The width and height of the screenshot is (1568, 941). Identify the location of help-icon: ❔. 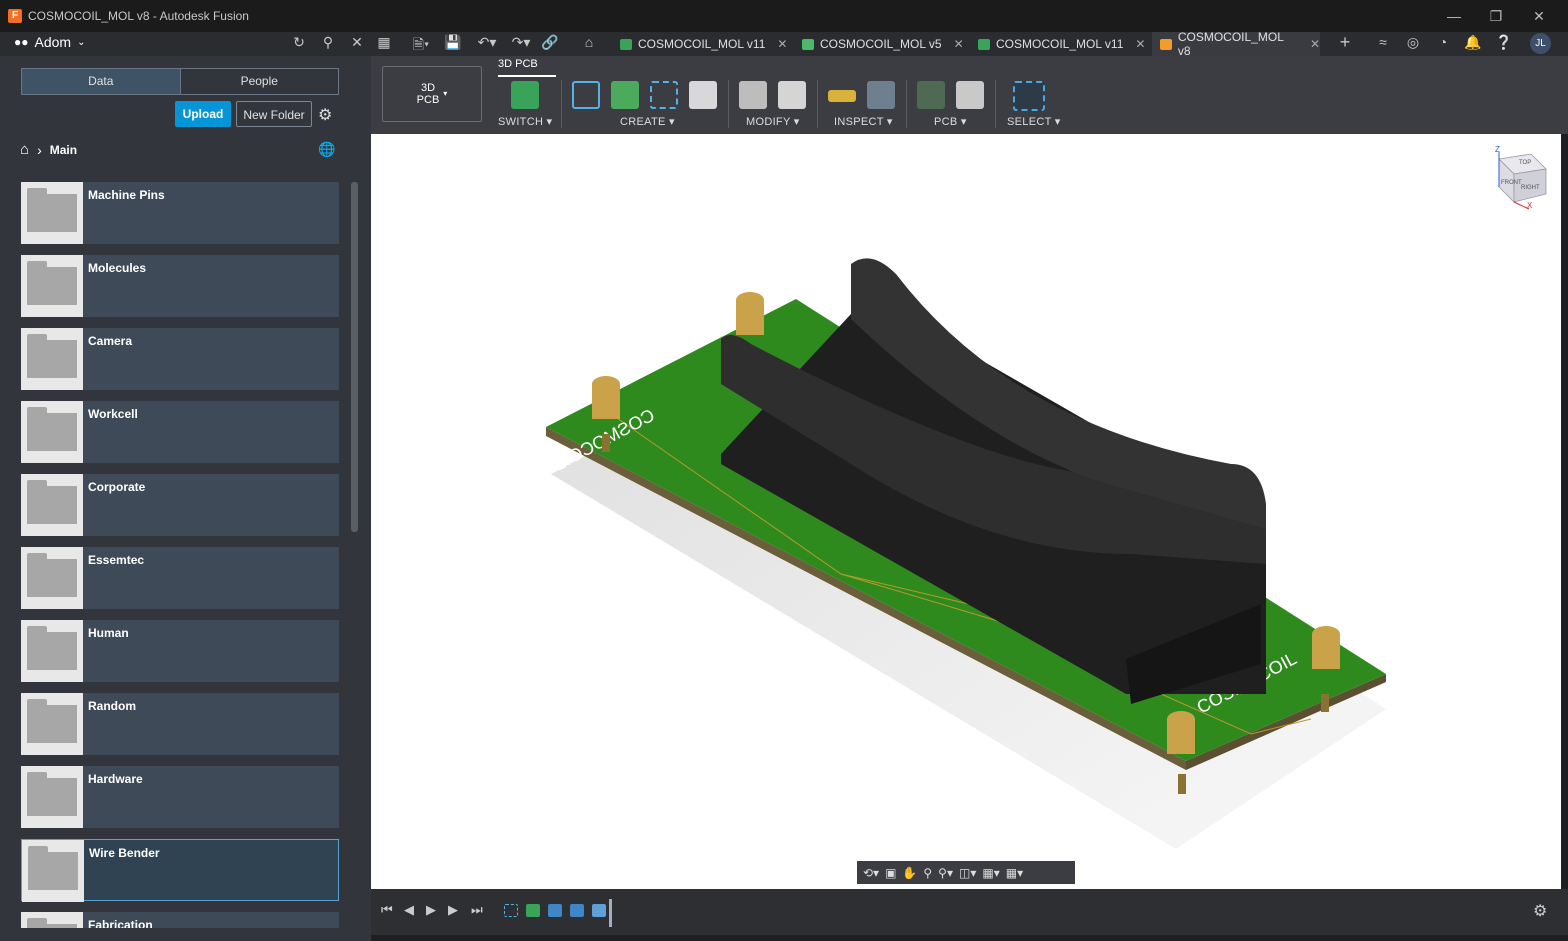
(1504, 42).